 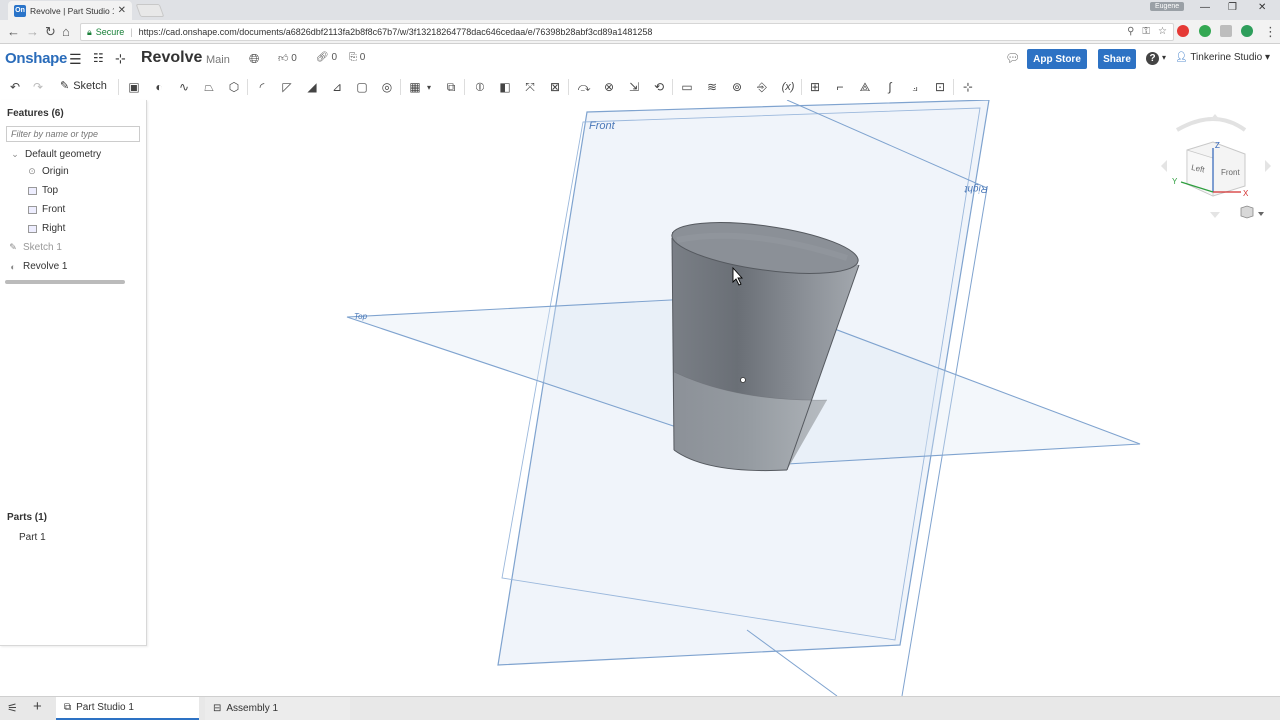 I want to click on plane-icon: ▭, so click(x=687, y=87).